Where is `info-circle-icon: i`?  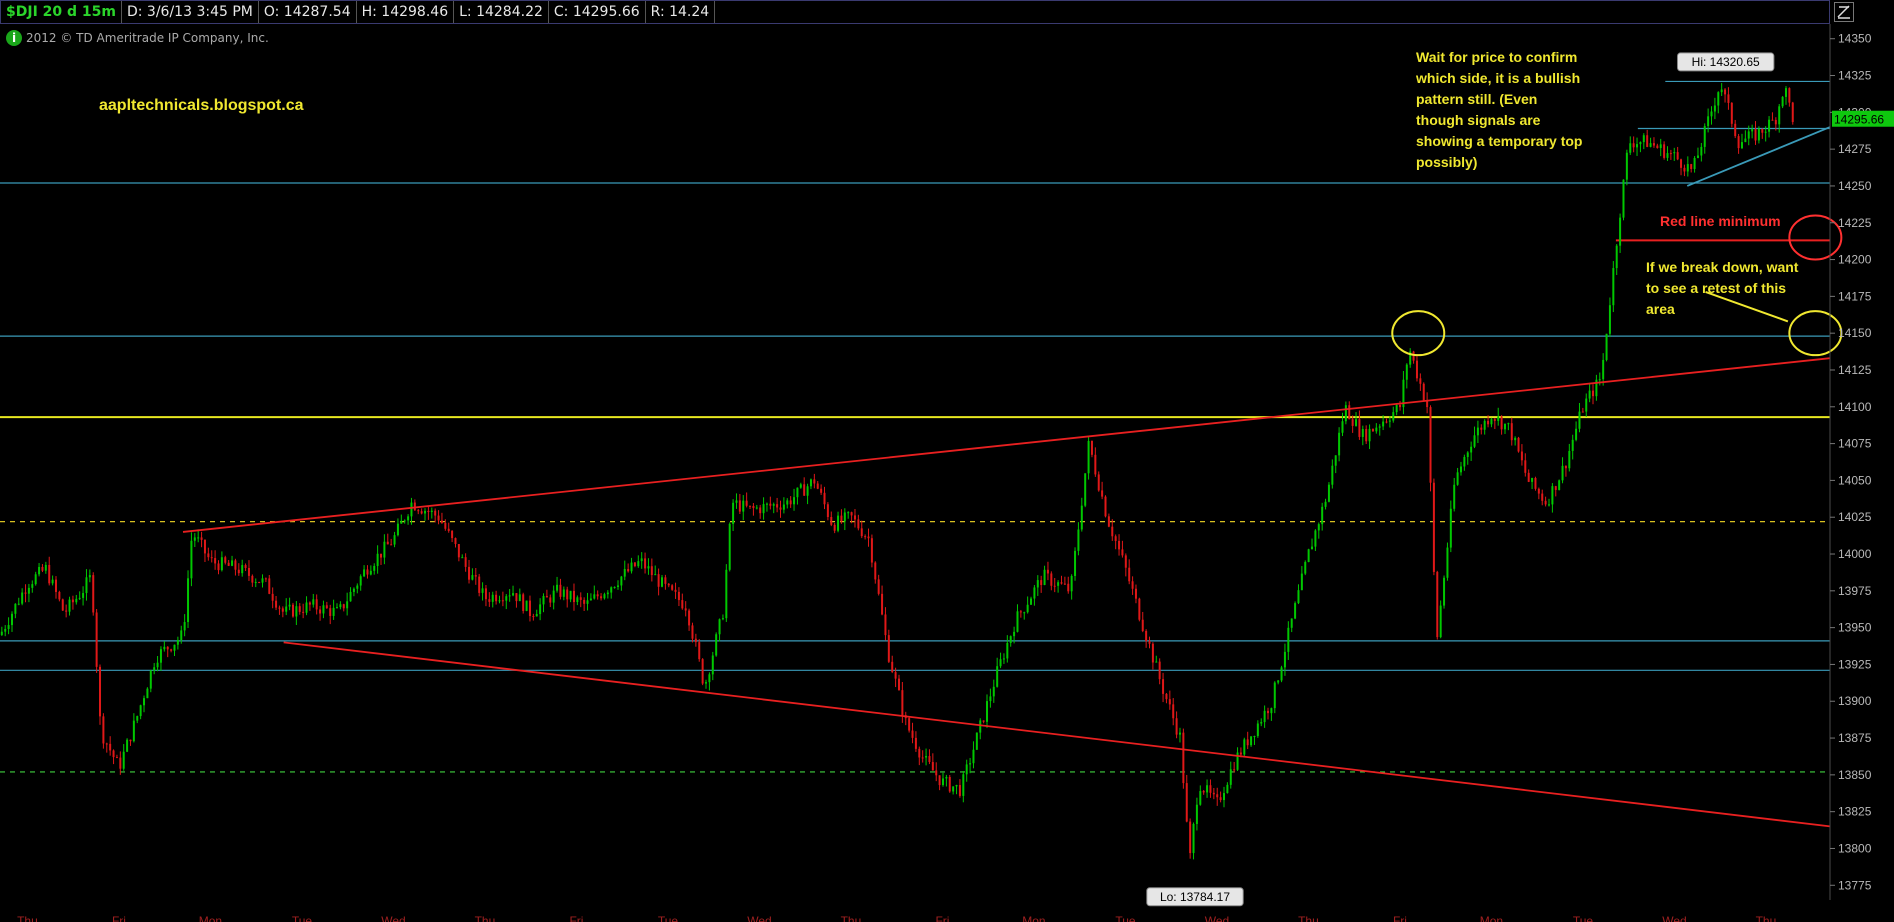 info-circle-icon: i is located at coordinates (14, 38).